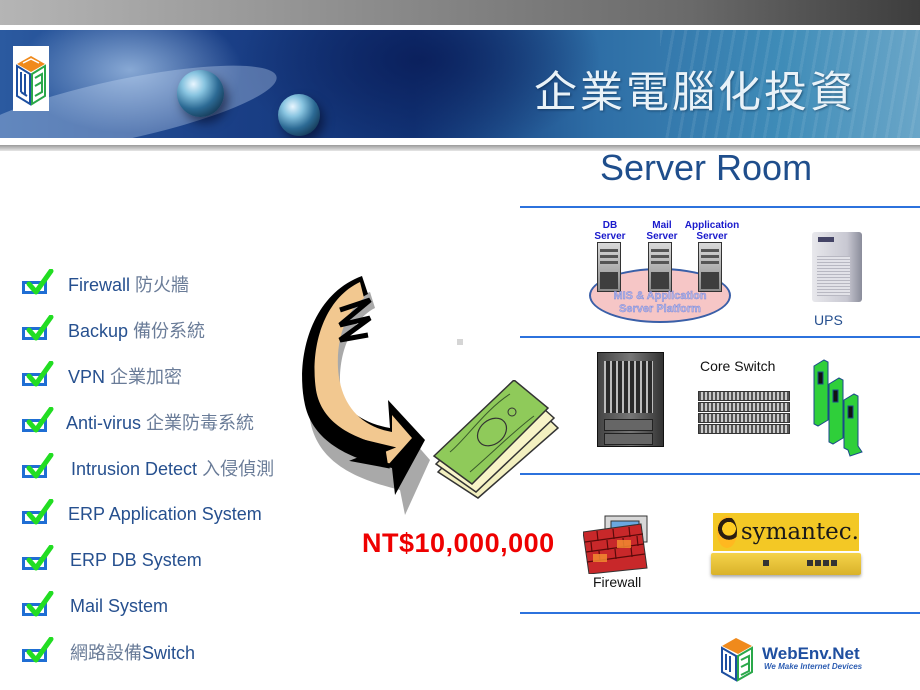 This screenshot has height=690, width=920. Describe the element at coordinates (133, 653) in the screenshot. I see `checklist-label: 網路設備Switch` at that location.